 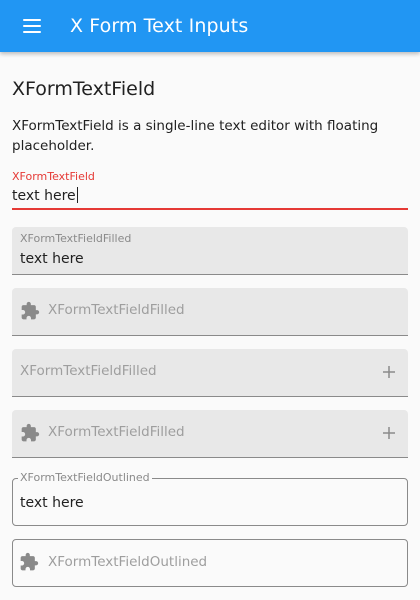 I want to click on text-field-outlined-leading-icon: XFormTextFieldOutlined, so click(x=210, y=563).